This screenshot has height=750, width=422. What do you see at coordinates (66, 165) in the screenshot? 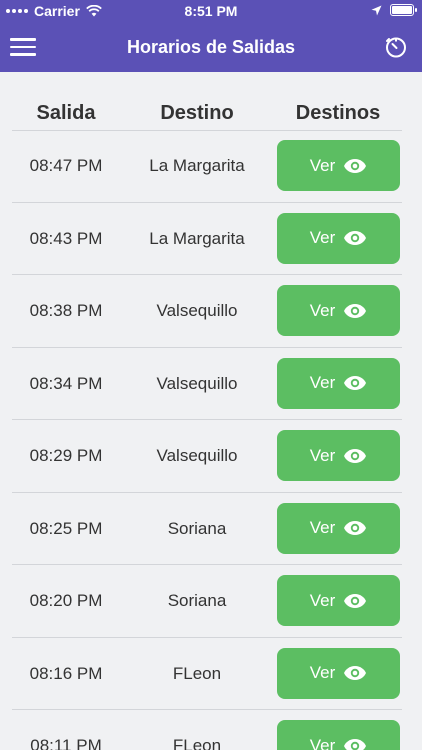
I see `departure-time: 08:47 PM` at bounding box center [66, 165].